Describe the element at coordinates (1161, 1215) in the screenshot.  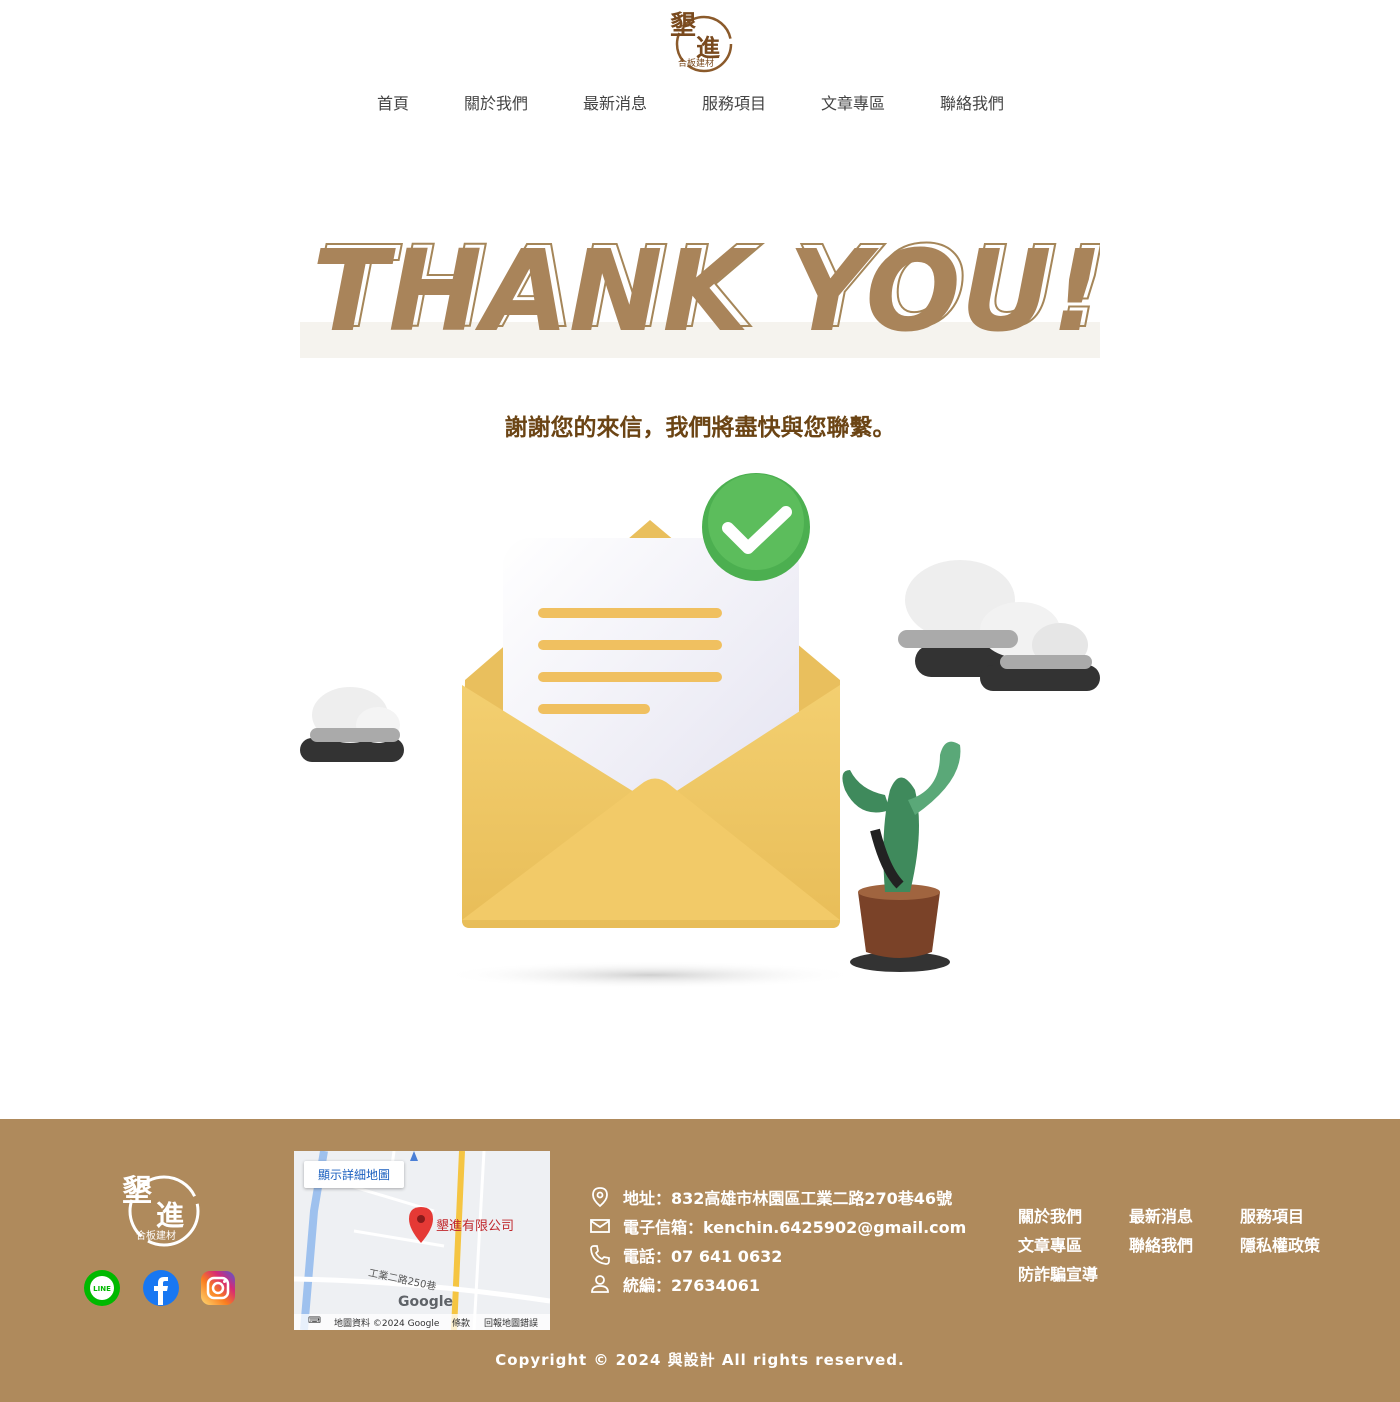
I see `footer-link-news: 最新消息` at that location.